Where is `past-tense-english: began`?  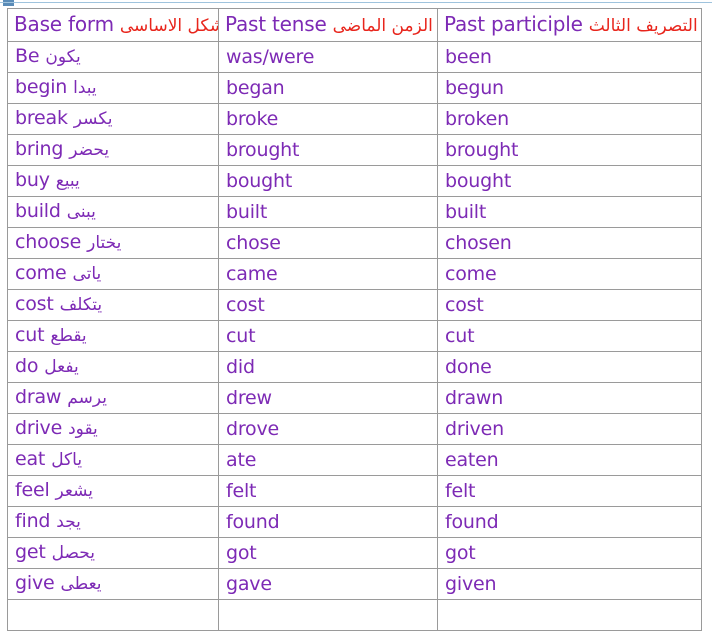 past-tense-english: began is located at coordinates (255, 87).